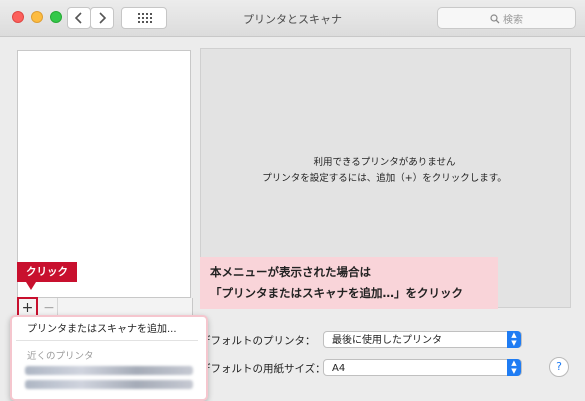 This screenshot has height=401, width=585. What do you see at coordinates (513, 20) in the screenshot?
I see `search-placeholder: 検索` at bounding box center [513, 20].